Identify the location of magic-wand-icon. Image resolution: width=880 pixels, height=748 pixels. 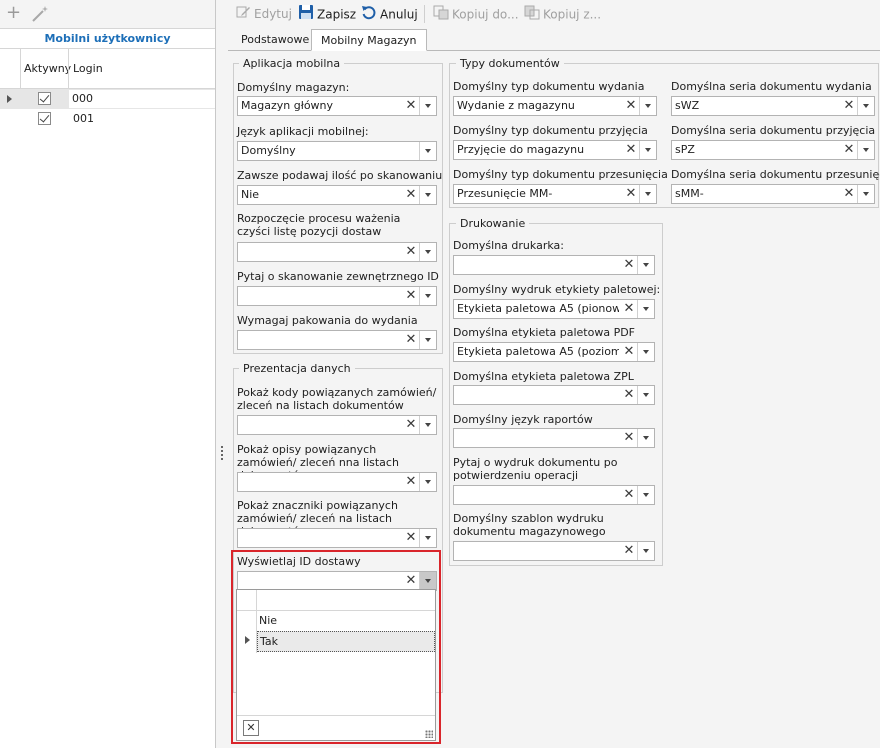
(40, 14).